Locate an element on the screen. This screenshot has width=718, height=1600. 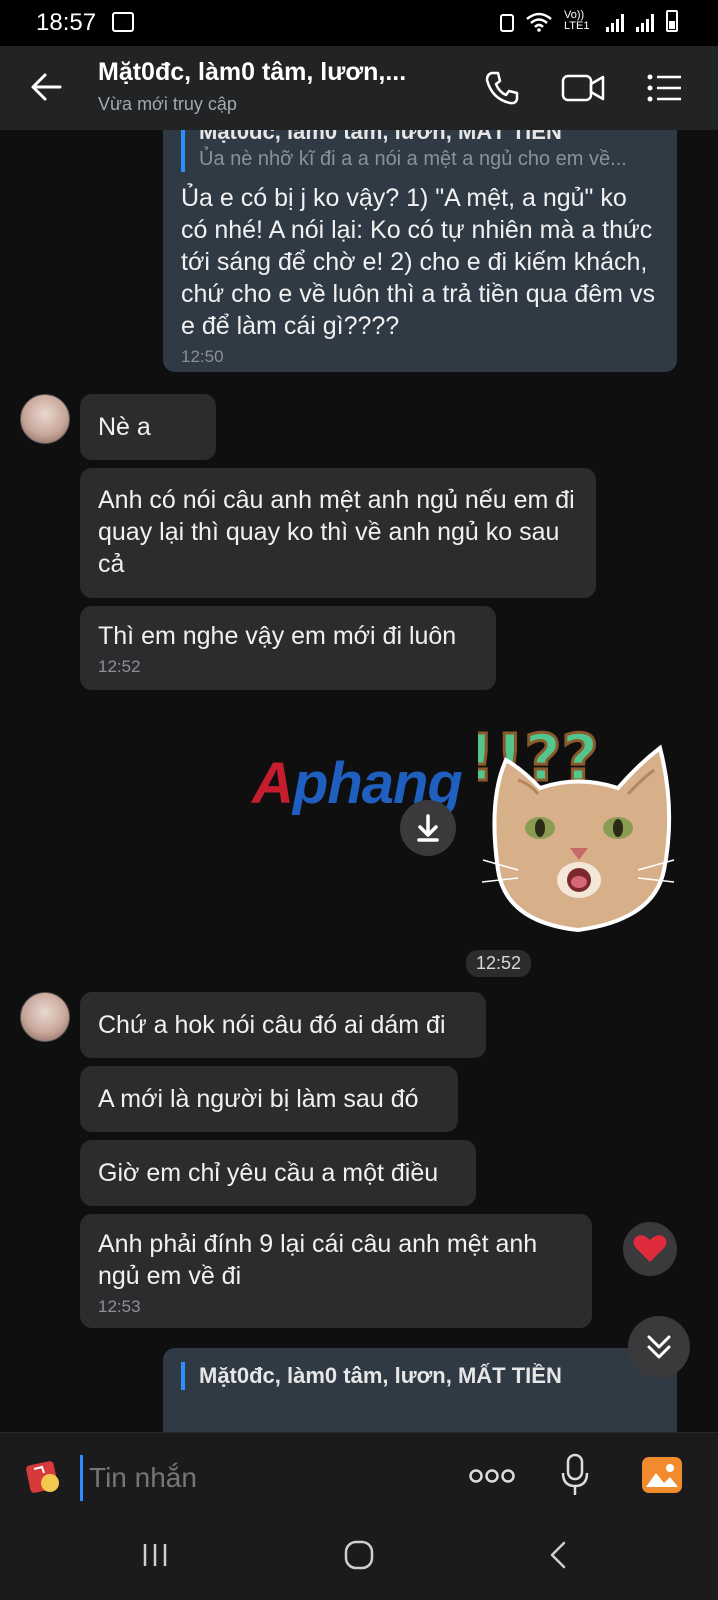
image-picker-icon is located at coordinates (662, 1475).